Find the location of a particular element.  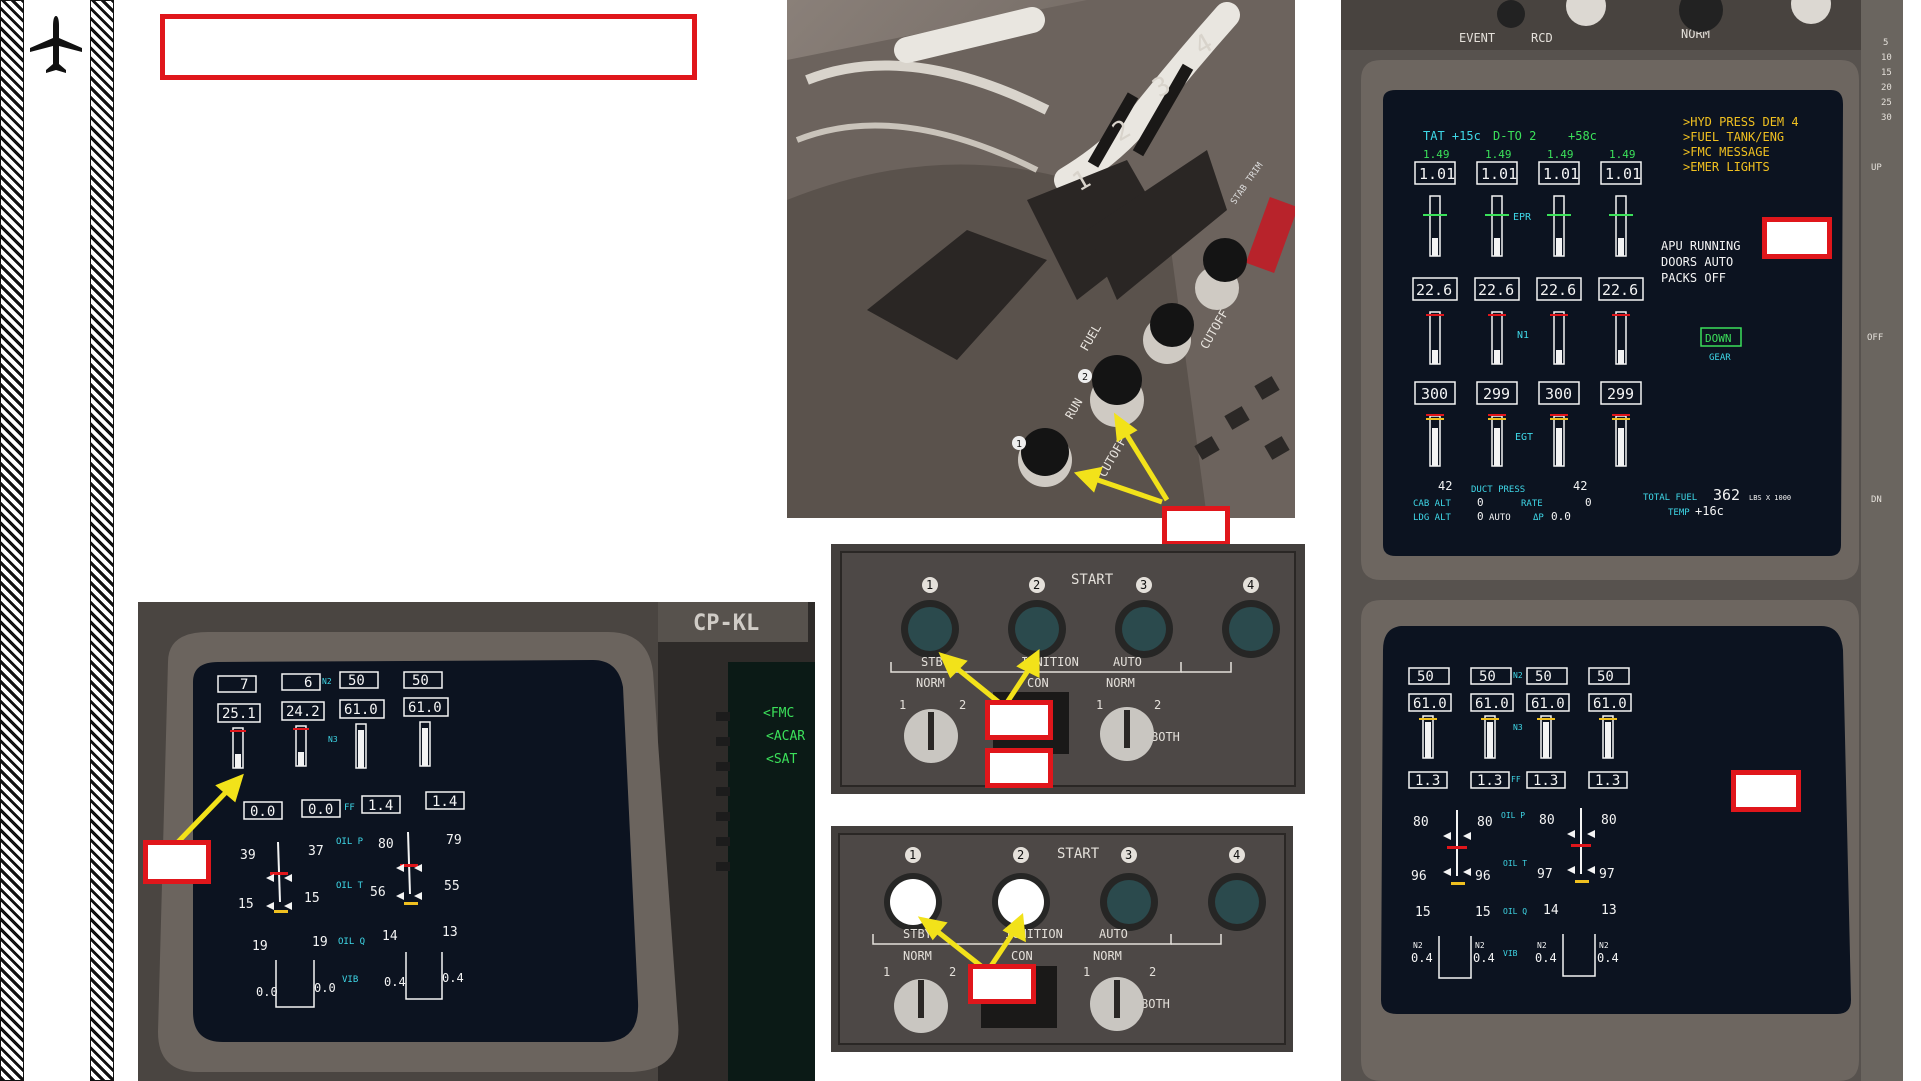

svg-text: 1 is located at coordinates (1019, 444).